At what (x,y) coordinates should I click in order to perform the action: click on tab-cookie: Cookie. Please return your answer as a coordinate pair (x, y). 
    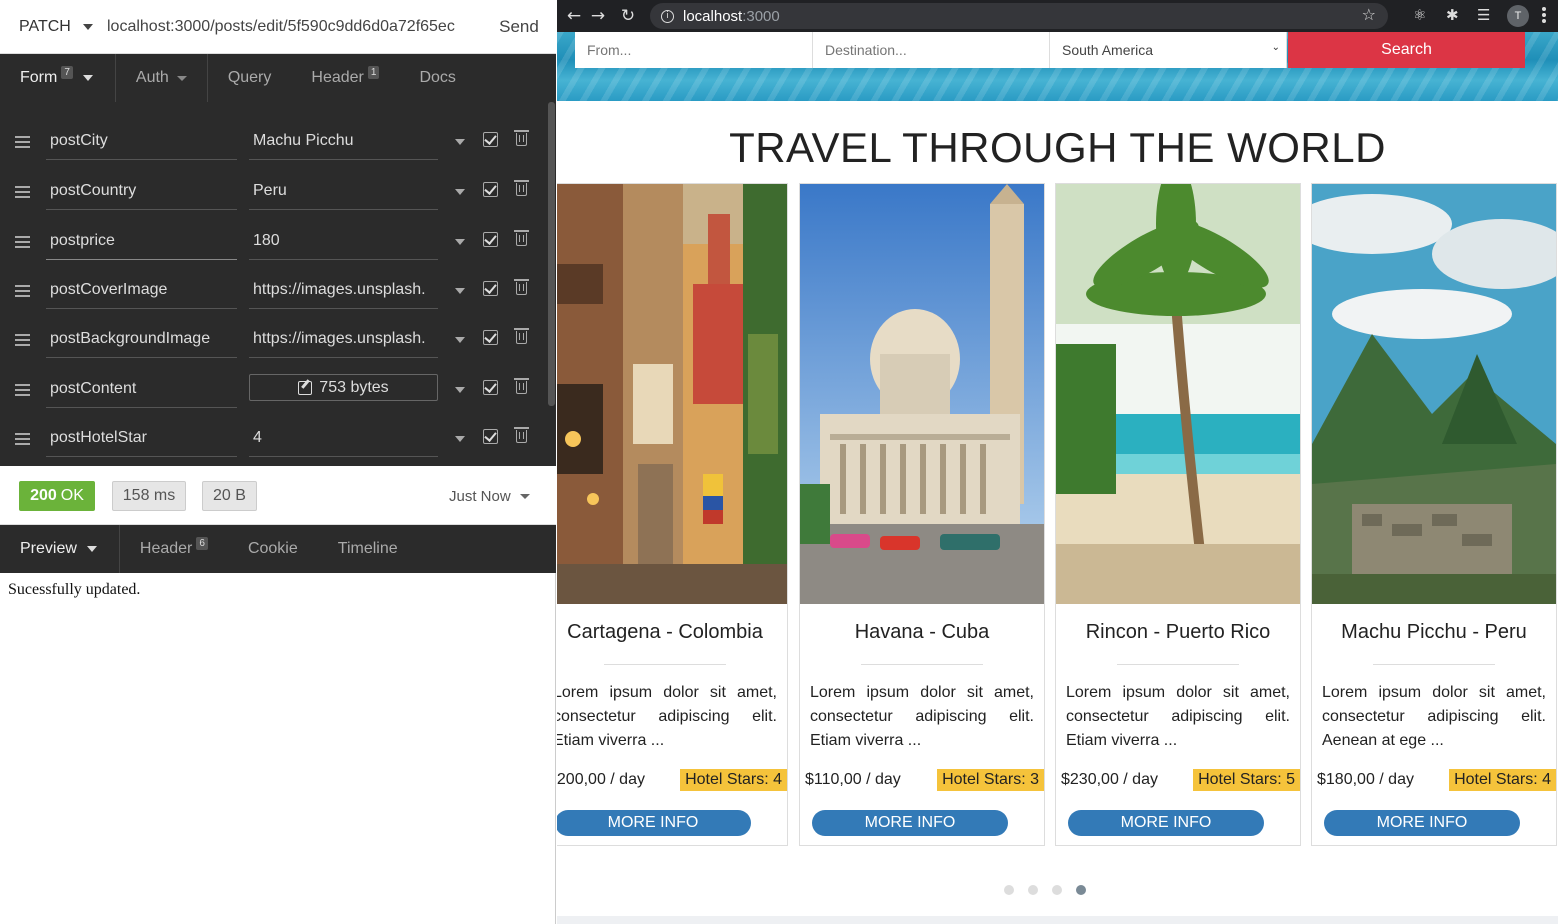
    Looking at the image, I should click on (273, 549).